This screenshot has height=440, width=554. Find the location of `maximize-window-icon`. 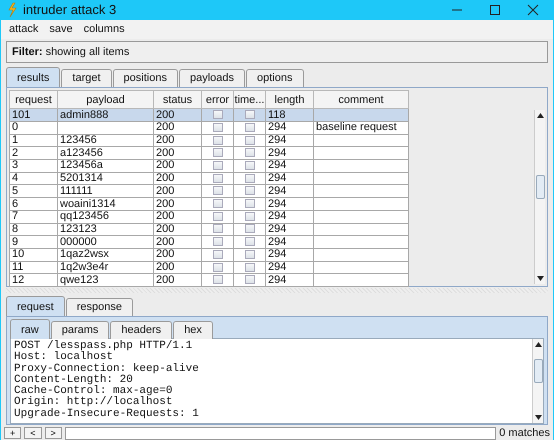

maximize-window-icon is located at coordinates (495, 10).